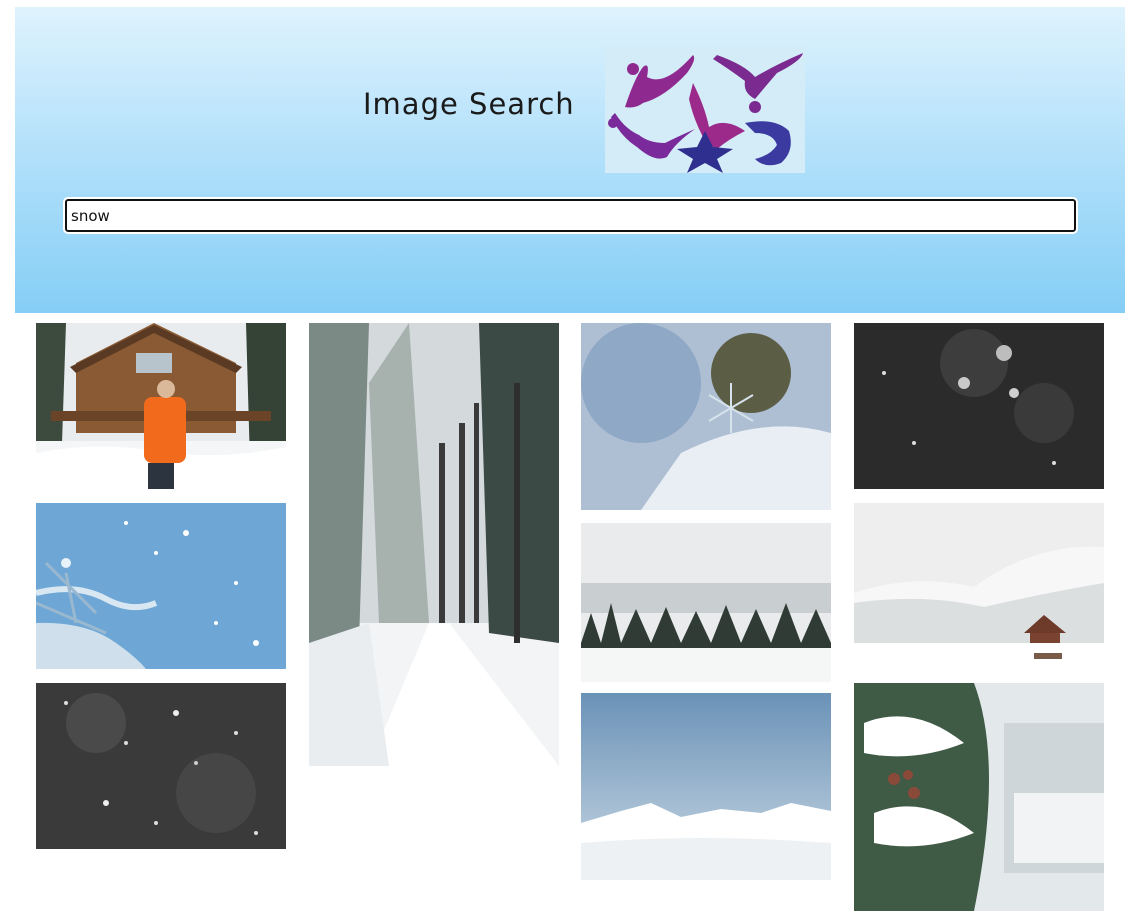 This screenshot has width=1141, height=911. I want to click on dancers-logo, so click(705, 110).